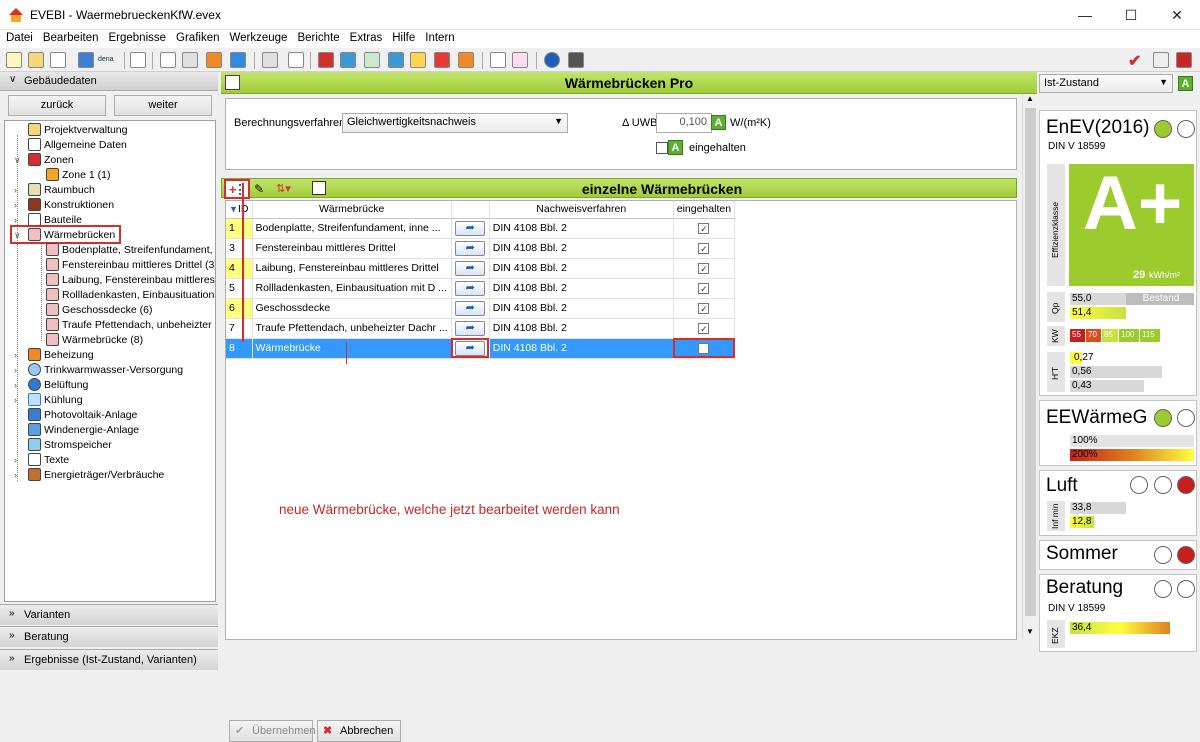 The width and height of the screenshot is (1200, 742). What do you see at coordinates (109, 614) in the screenshot?
I see `varianten-bar: » Varianten` at bounding box center [109, 614].